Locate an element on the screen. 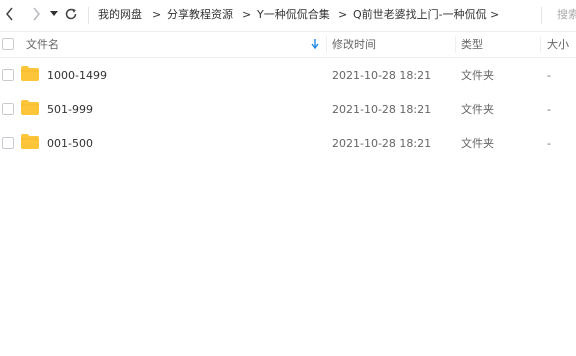  file-row: 001-500 2021-10-28 18:21 文件夹 - is located at coordinates (288, 143).